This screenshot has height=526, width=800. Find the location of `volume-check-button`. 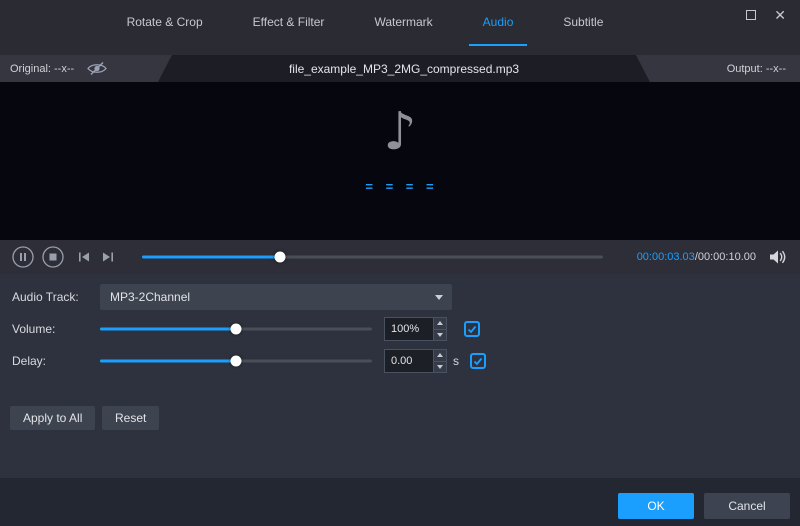

volume-check-button is located at coordinates (472, 329).